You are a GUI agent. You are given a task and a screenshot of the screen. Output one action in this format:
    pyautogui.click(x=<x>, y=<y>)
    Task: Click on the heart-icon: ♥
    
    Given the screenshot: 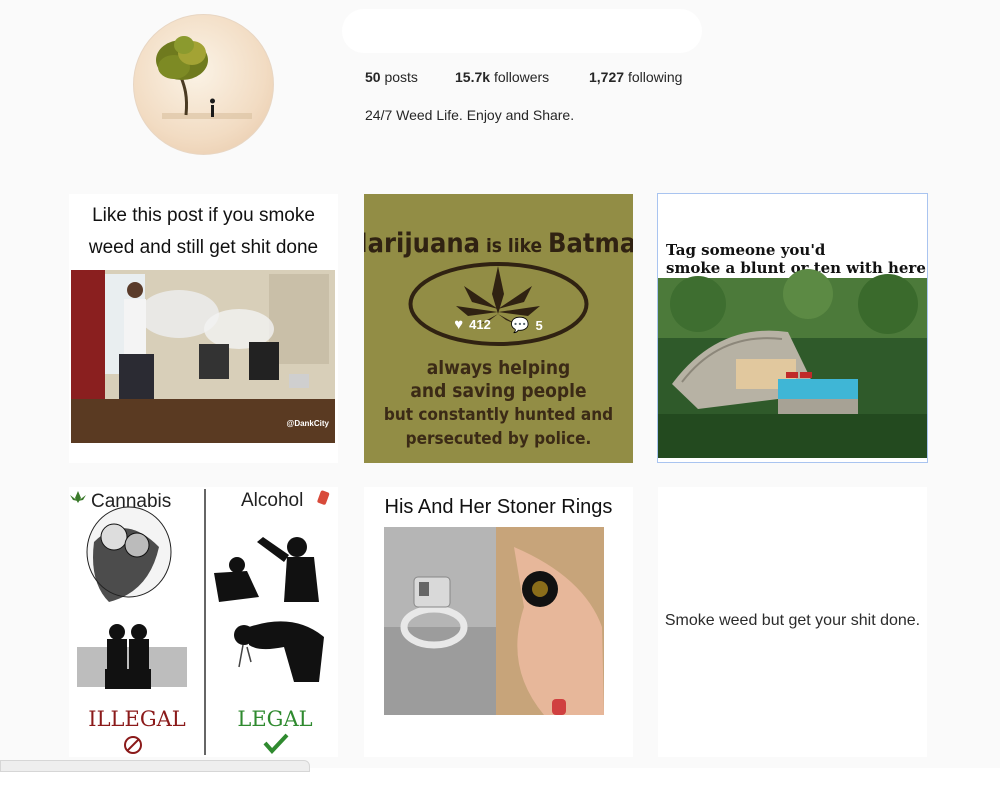 What is the action you would take?
    pyautogui.click(x=459, y=324)
    